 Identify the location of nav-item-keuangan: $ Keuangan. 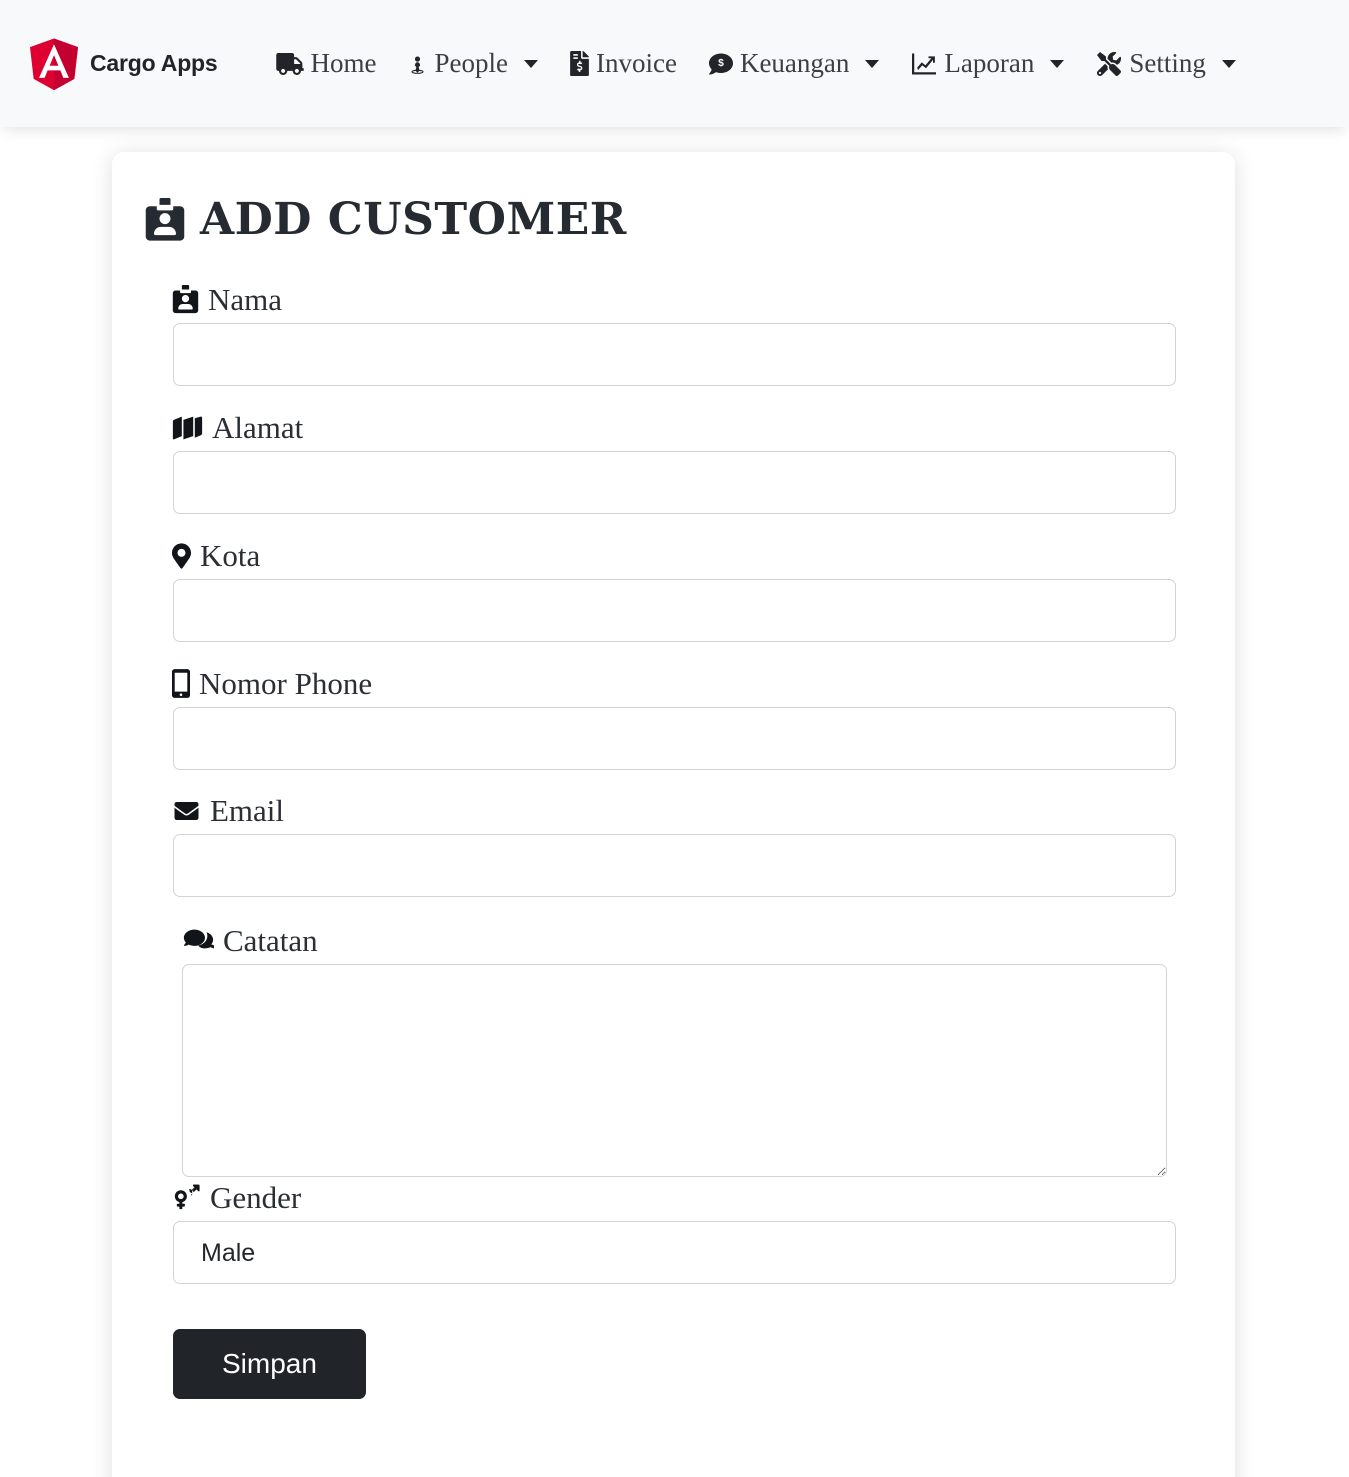
(794, 63).